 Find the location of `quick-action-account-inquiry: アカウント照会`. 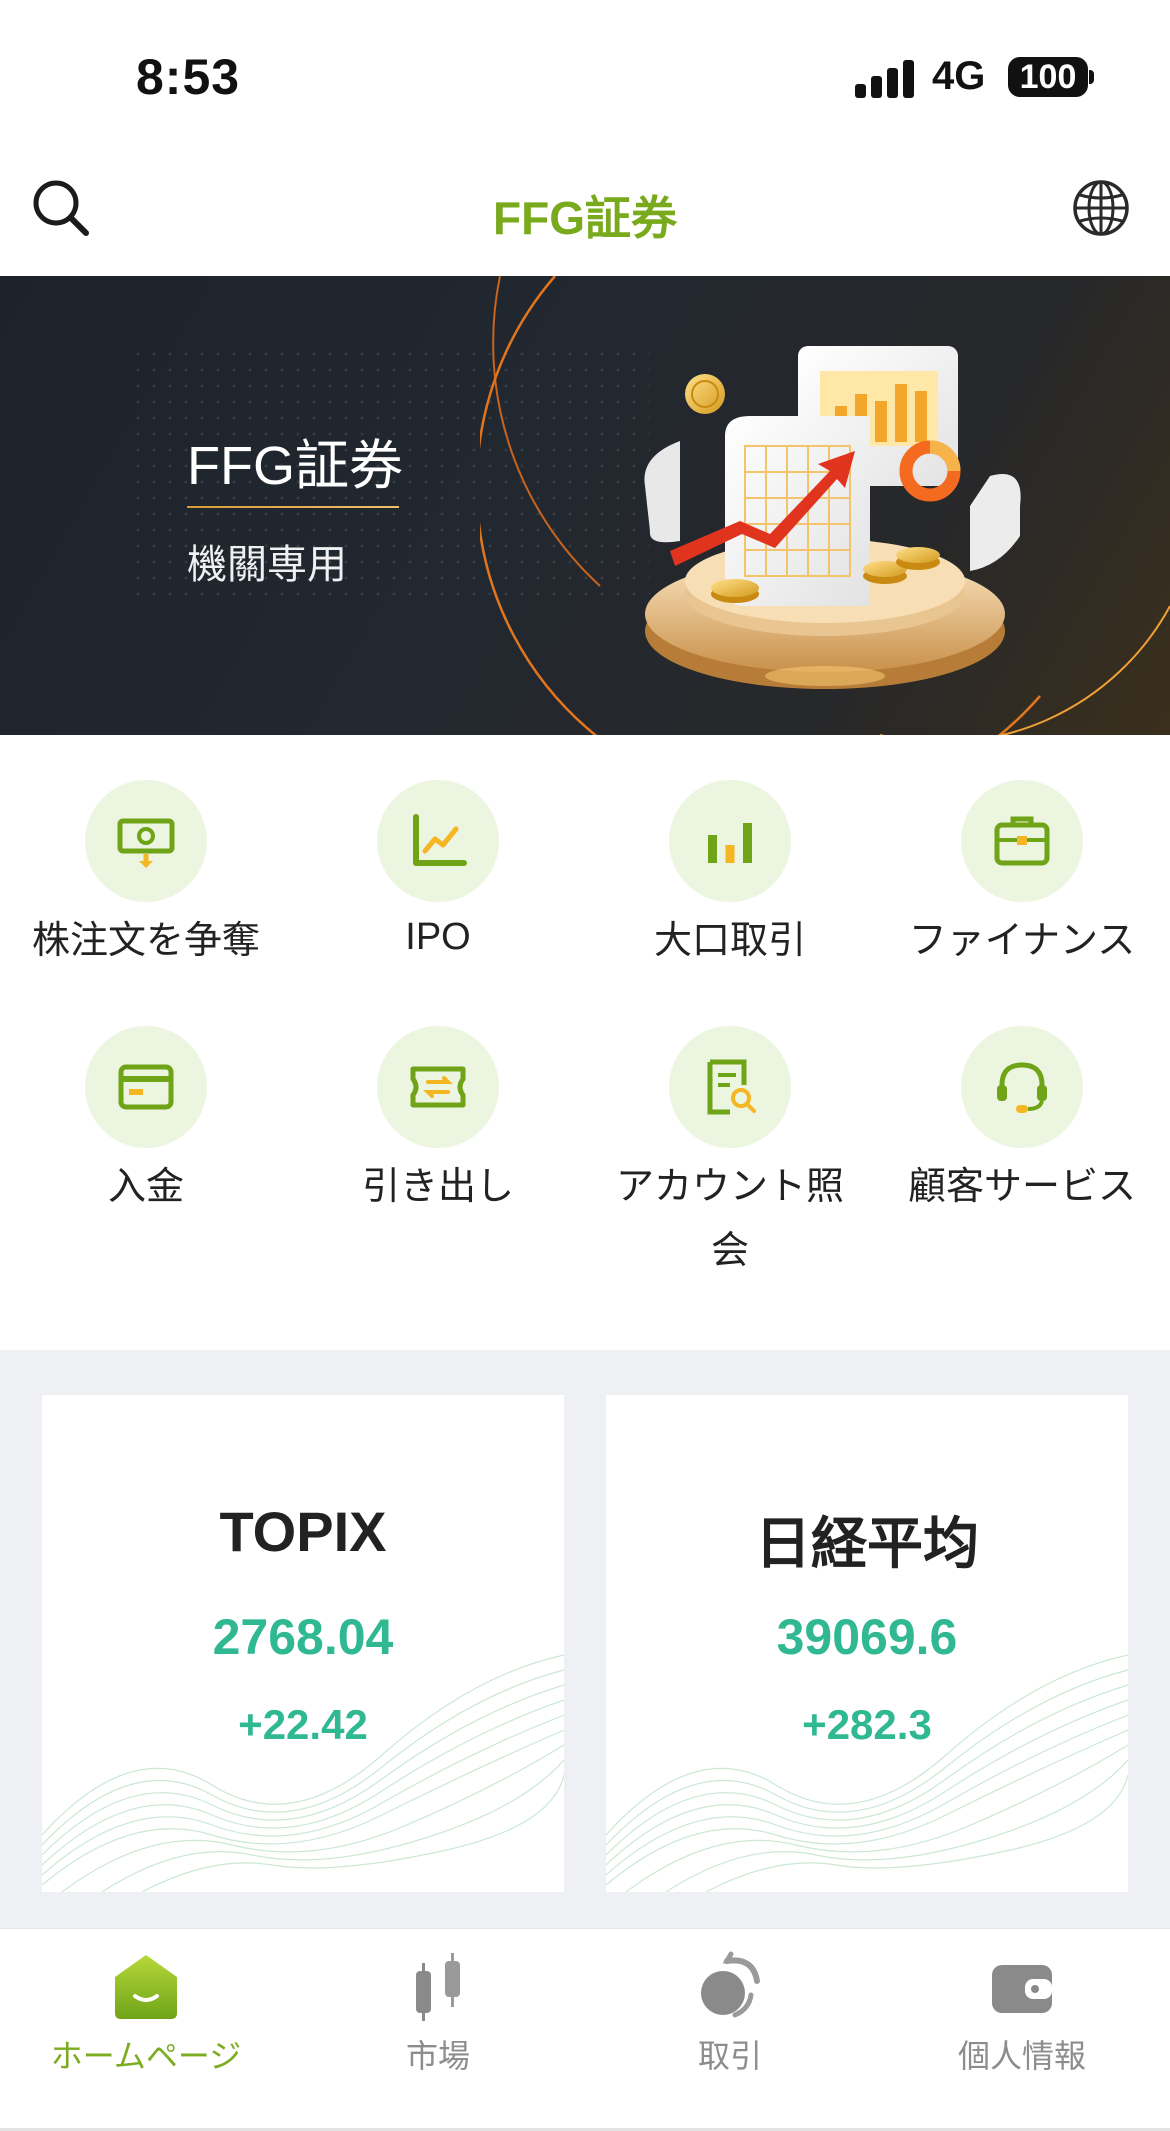

quick-action-account-inquiry: アカウント照会 is located at coordinates (730, 1126).